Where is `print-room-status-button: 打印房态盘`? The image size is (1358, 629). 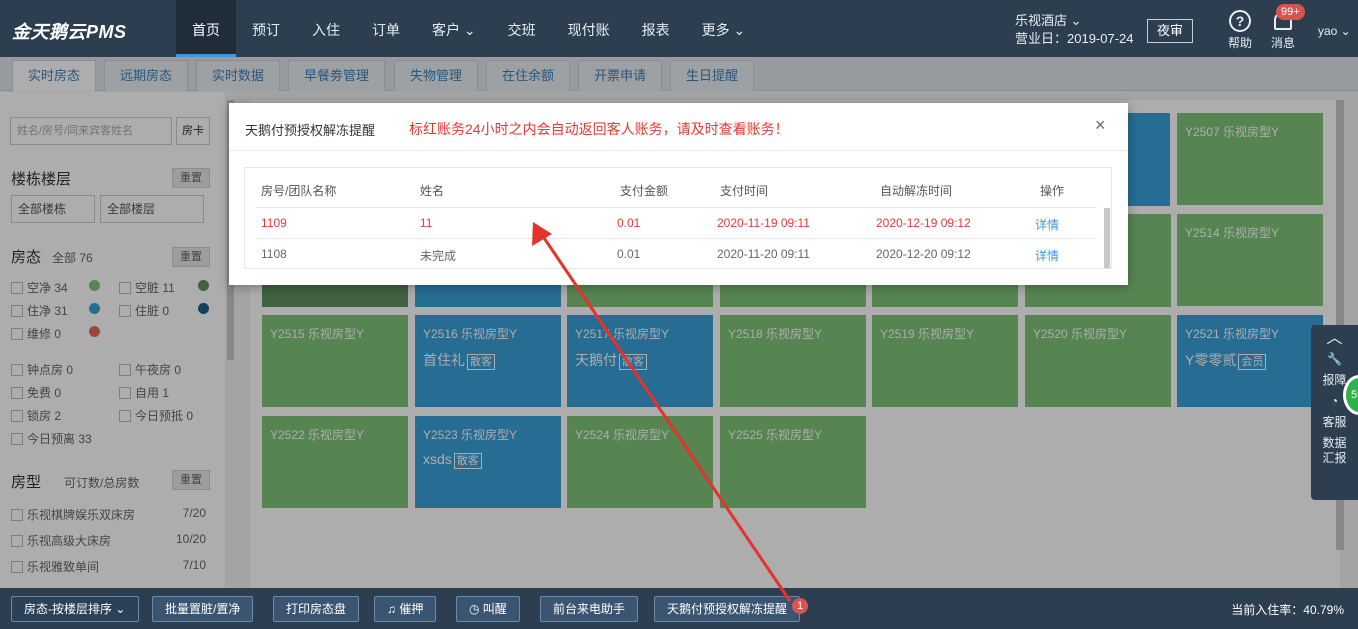
print-room-status-button: 打印房态盘 is located at coordinates (316, 609).